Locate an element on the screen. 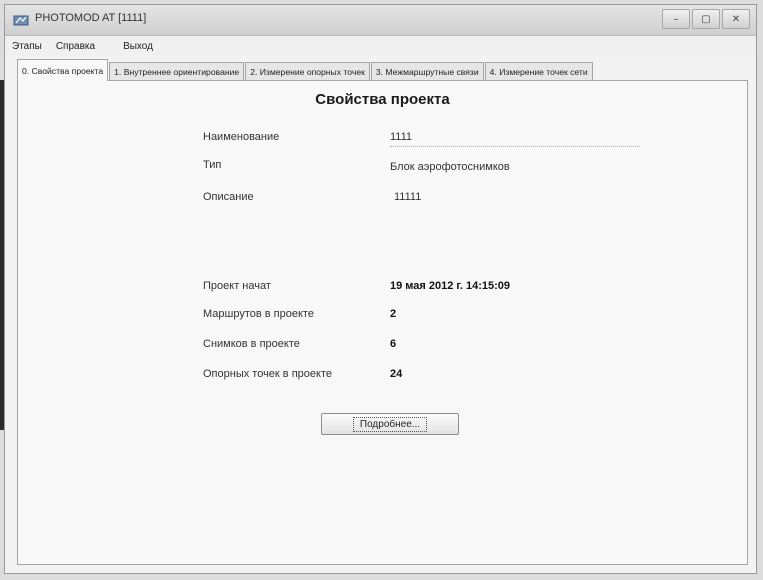  control-points-value: 24 is located at coordinates (396, 374).